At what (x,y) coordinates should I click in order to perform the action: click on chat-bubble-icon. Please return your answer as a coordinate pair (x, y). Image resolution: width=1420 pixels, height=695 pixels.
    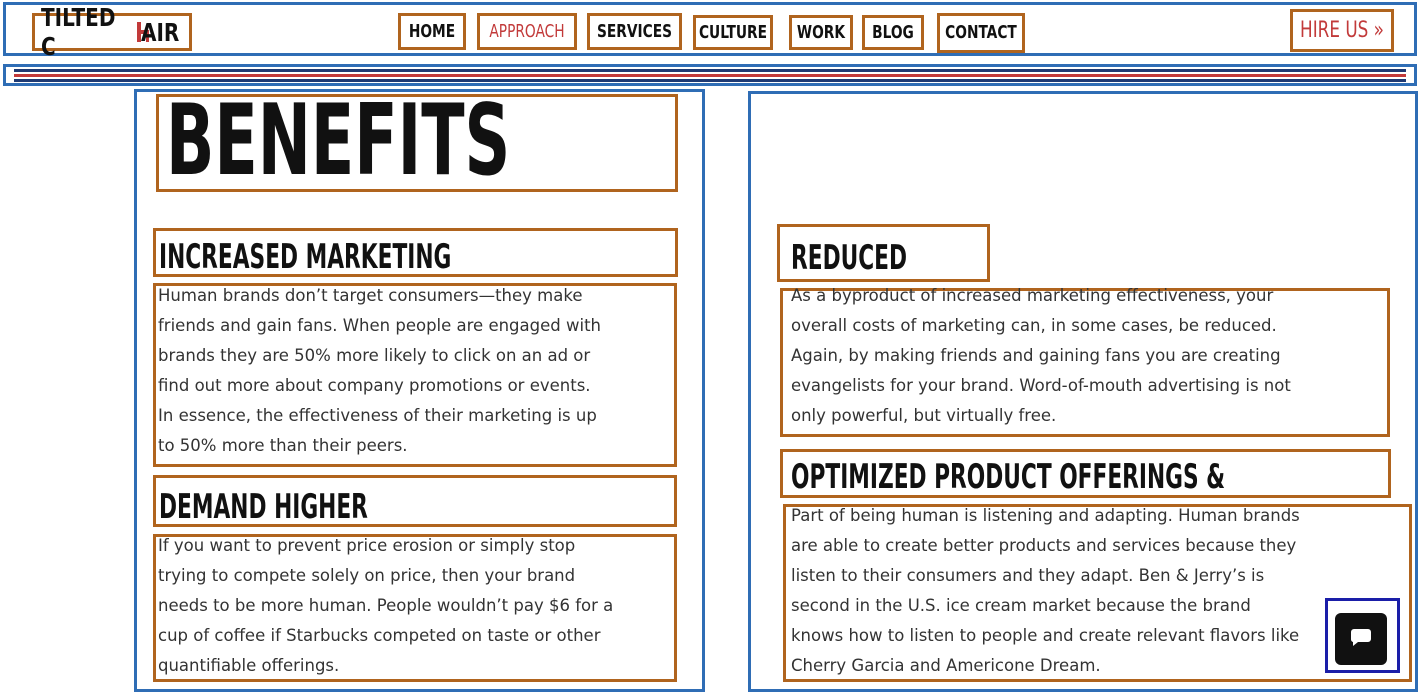
    Looking at the image, I should click on (1361, 639).